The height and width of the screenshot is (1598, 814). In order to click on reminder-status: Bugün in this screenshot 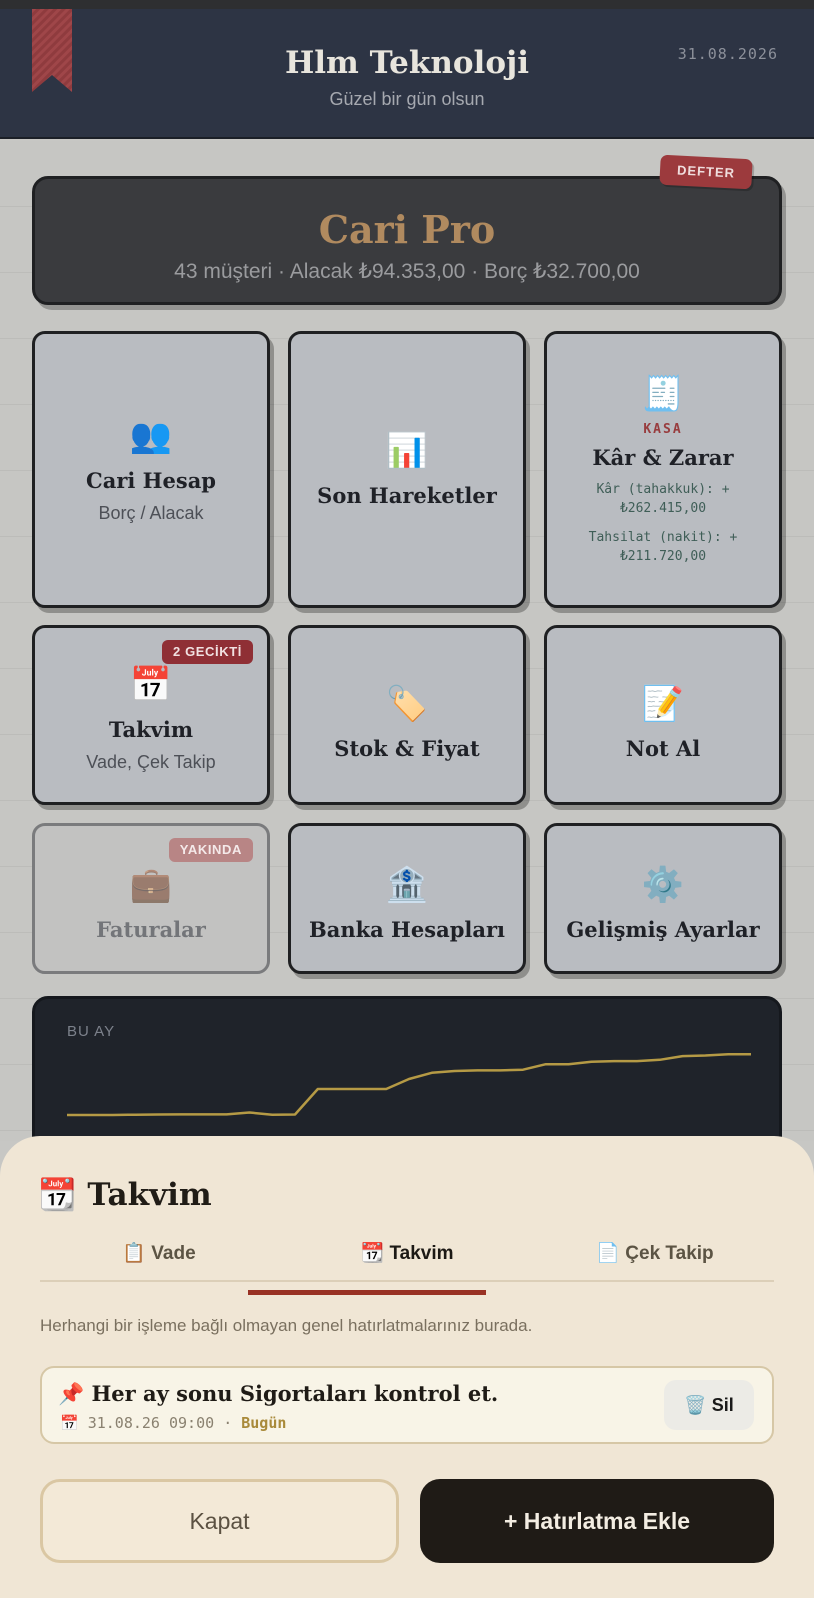, I will do `click(264, 1423)`.